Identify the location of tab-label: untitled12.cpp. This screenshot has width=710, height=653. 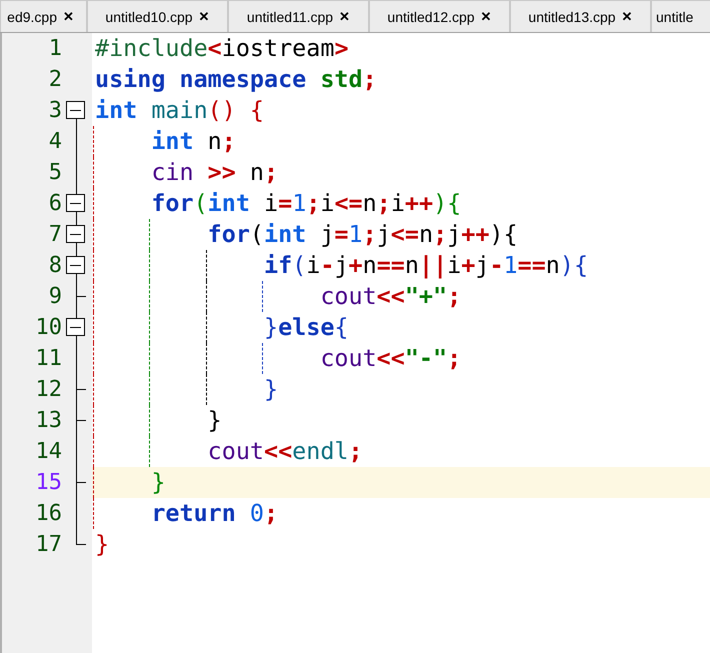
(431, 16).